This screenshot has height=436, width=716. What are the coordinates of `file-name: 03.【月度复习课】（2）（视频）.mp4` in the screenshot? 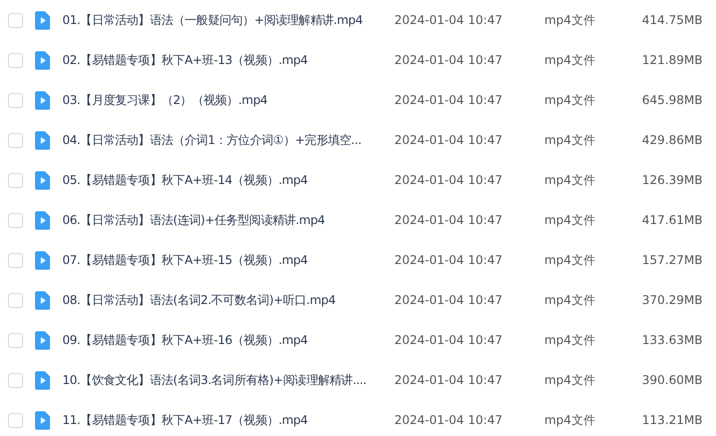 It's located at (226, 100).